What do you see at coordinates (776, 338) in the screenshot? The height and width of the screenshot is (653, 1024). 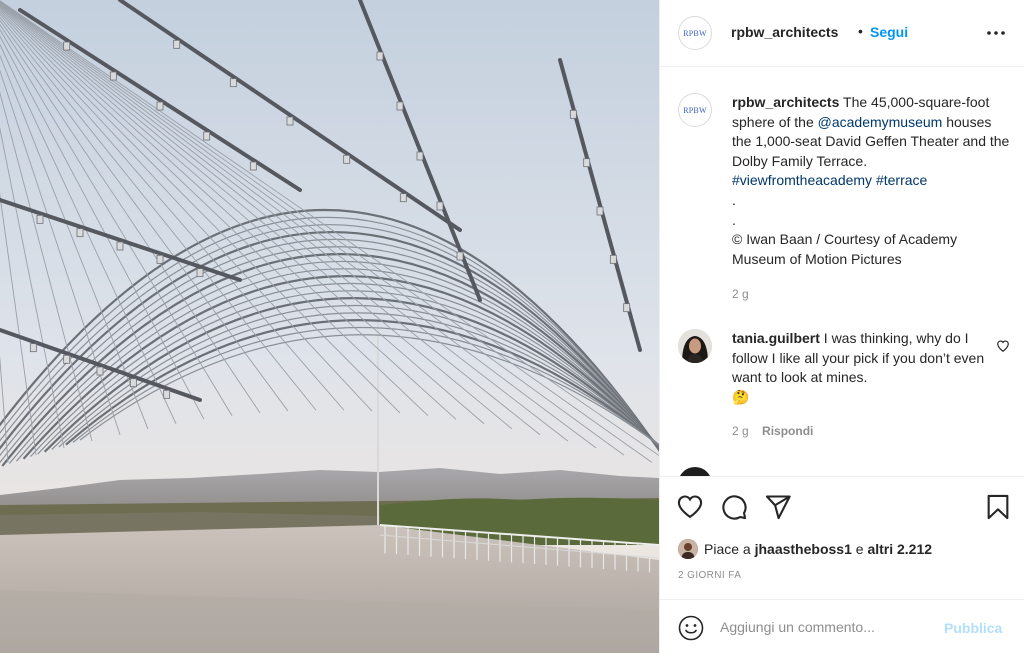 I see `comment-username: tania.guilbert` at bounding box center [776, 338].